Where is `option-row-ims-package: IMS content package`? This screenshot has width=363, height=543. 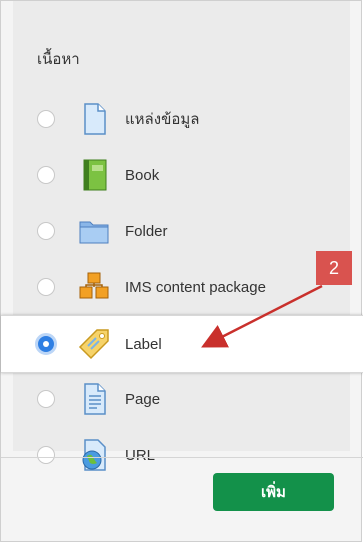 option-row-ims-package: IMS content package is located at coordinates (182, 287).